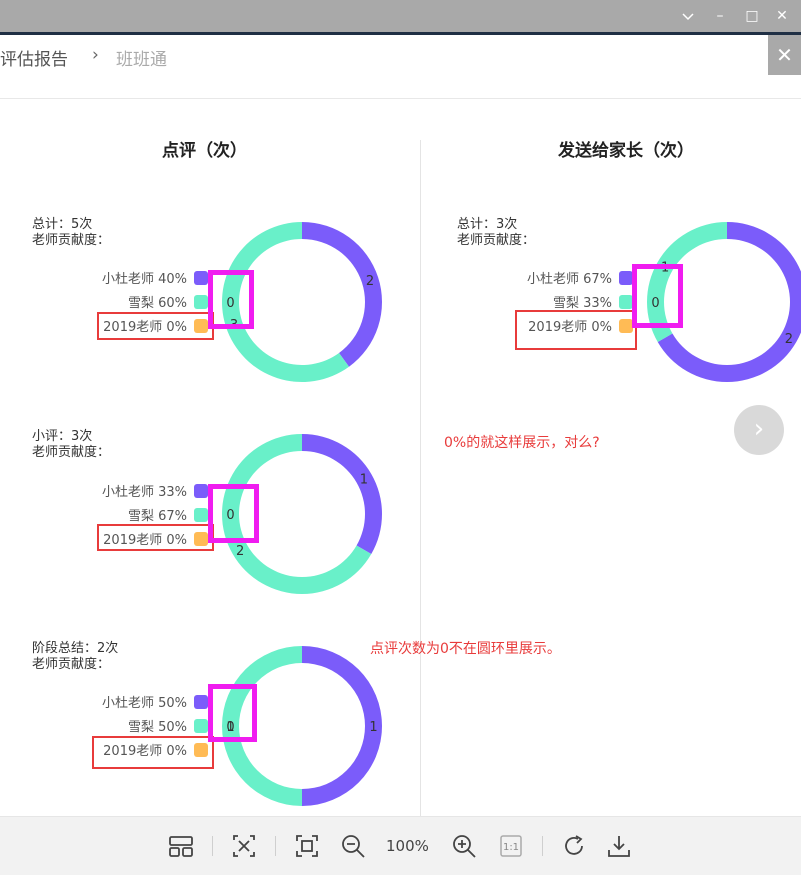 This screenshot has height=875, width=801. What do you see at coordinates (752, 16) in the screenshot?
I see `window-maximize-button: □` at bounding box center [752, 16].